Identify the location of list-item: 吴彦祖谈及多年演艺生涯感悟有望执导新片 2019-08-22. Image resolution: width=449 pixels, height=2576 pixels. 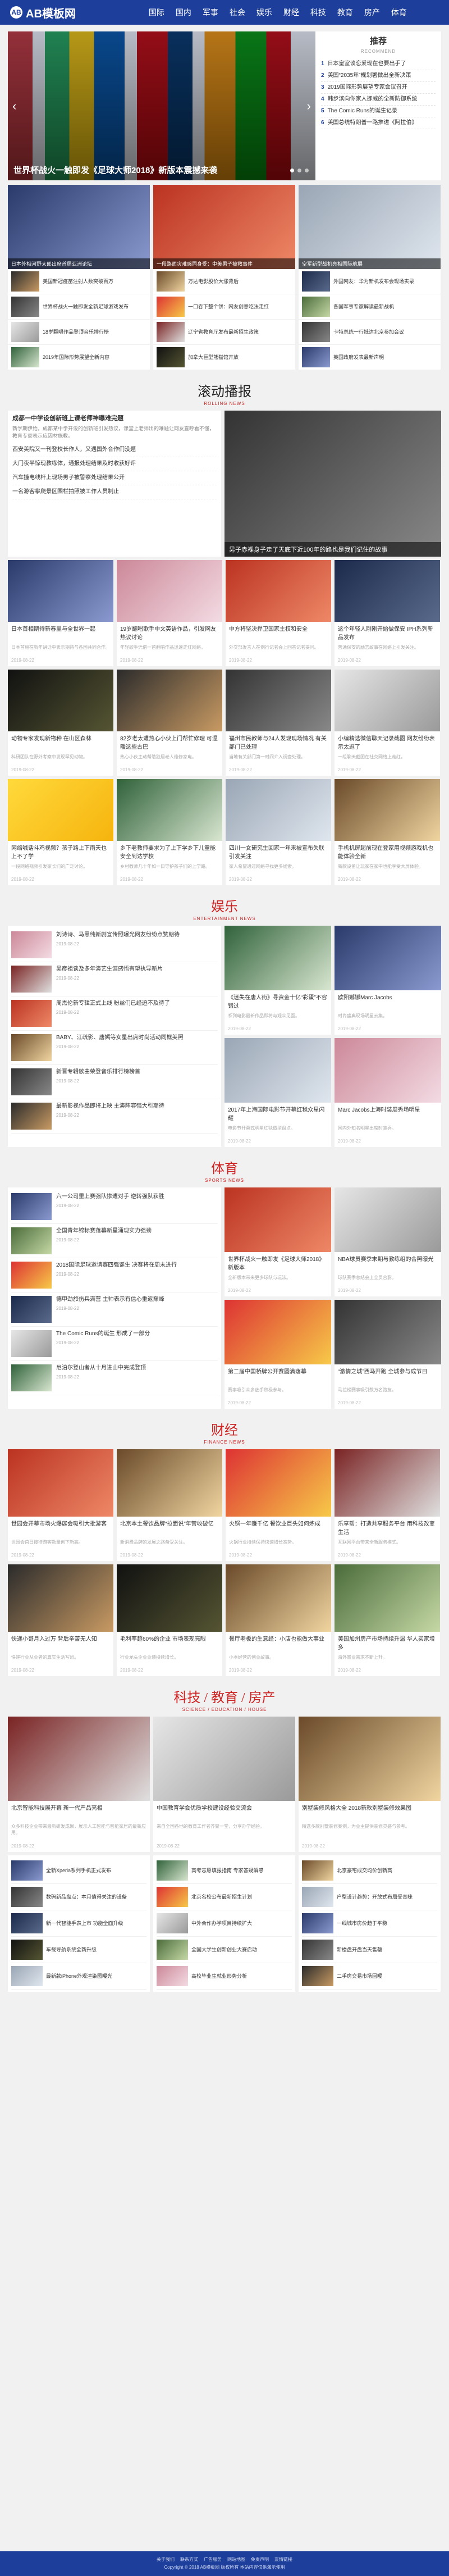
(115, 979).